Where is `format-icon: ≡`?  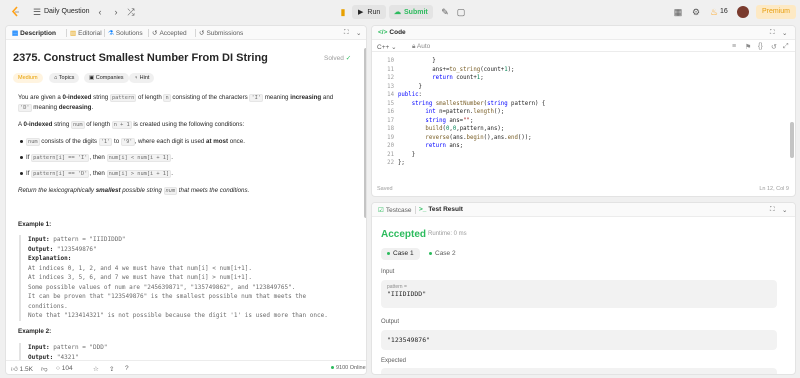
format-icon: ≡ is located at coordinates (734, 46).